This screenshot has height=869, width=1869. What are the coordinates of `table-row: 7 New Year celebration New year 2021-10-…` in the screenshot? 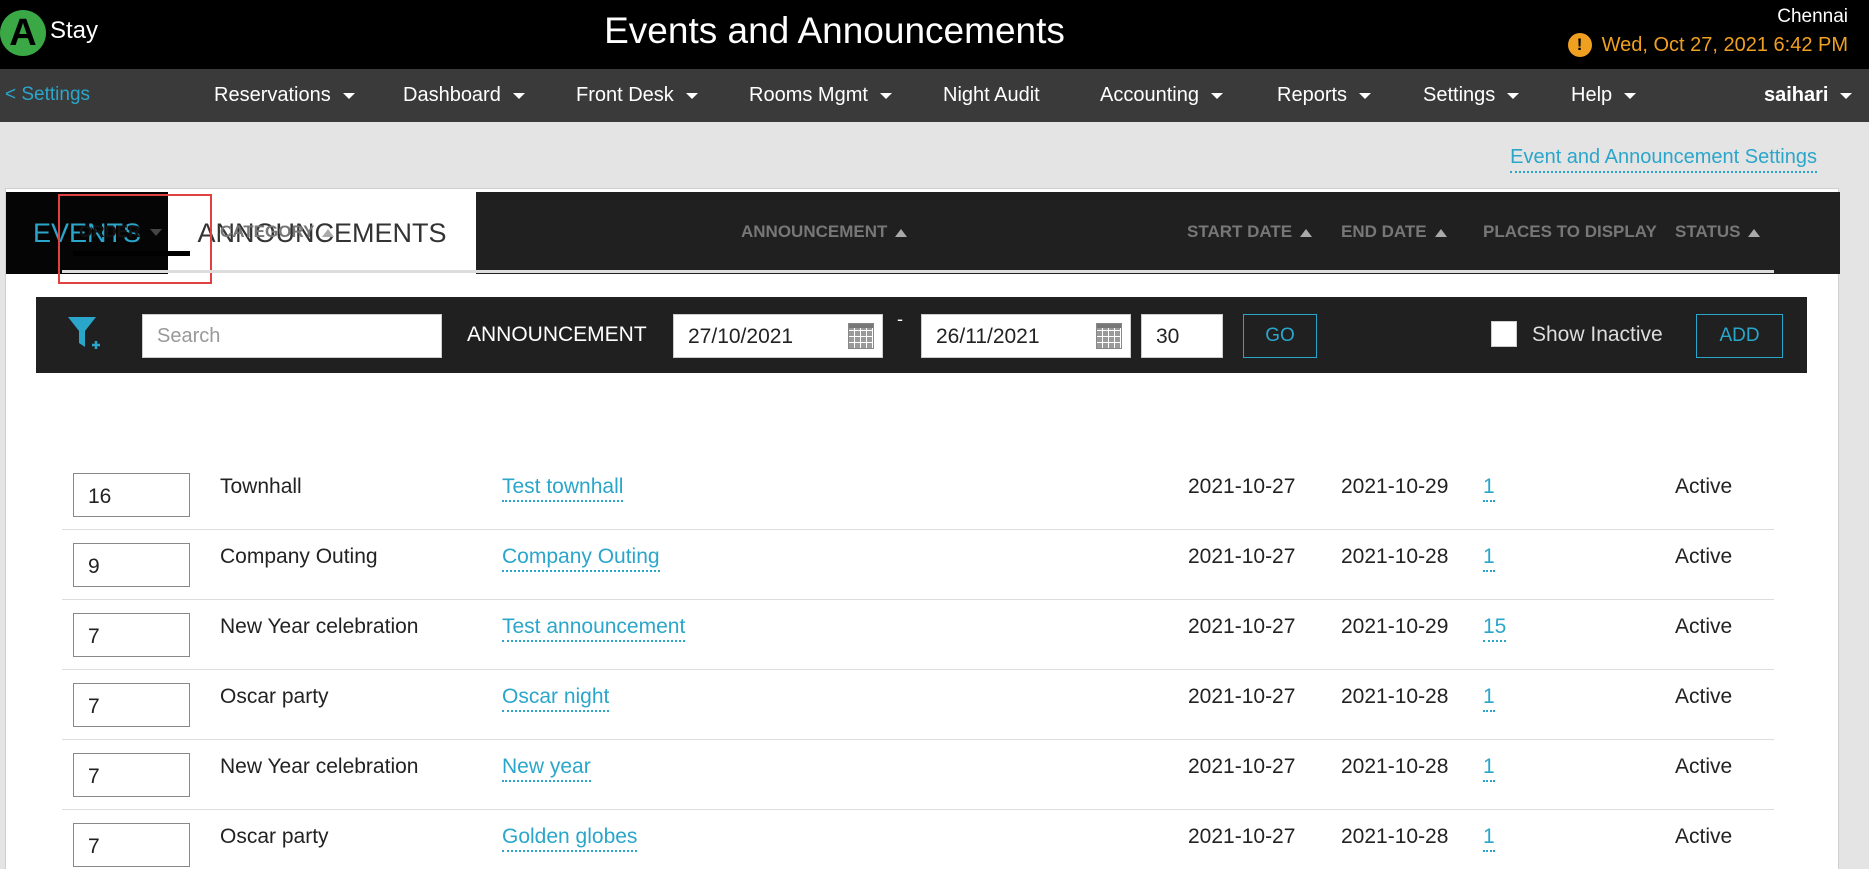 It's located at (918, 775).